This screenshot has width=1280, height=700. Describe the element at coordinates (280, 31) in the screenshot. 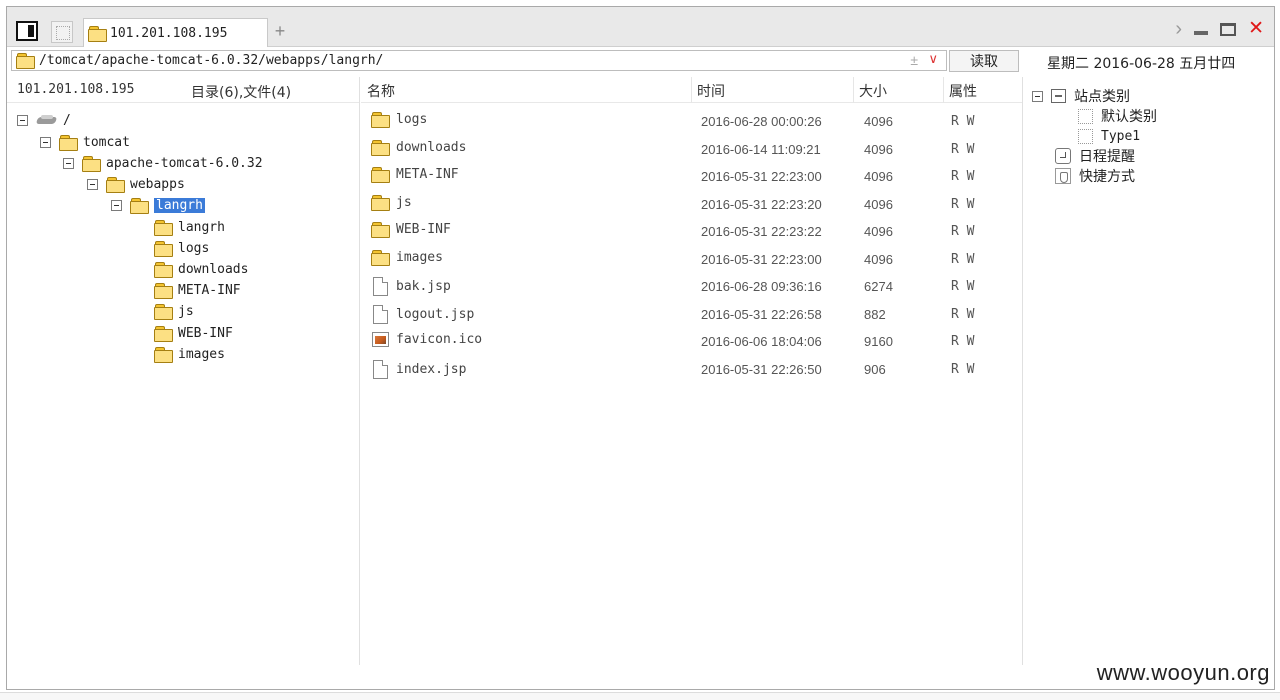

I see `add-tab-button: +` at that location.